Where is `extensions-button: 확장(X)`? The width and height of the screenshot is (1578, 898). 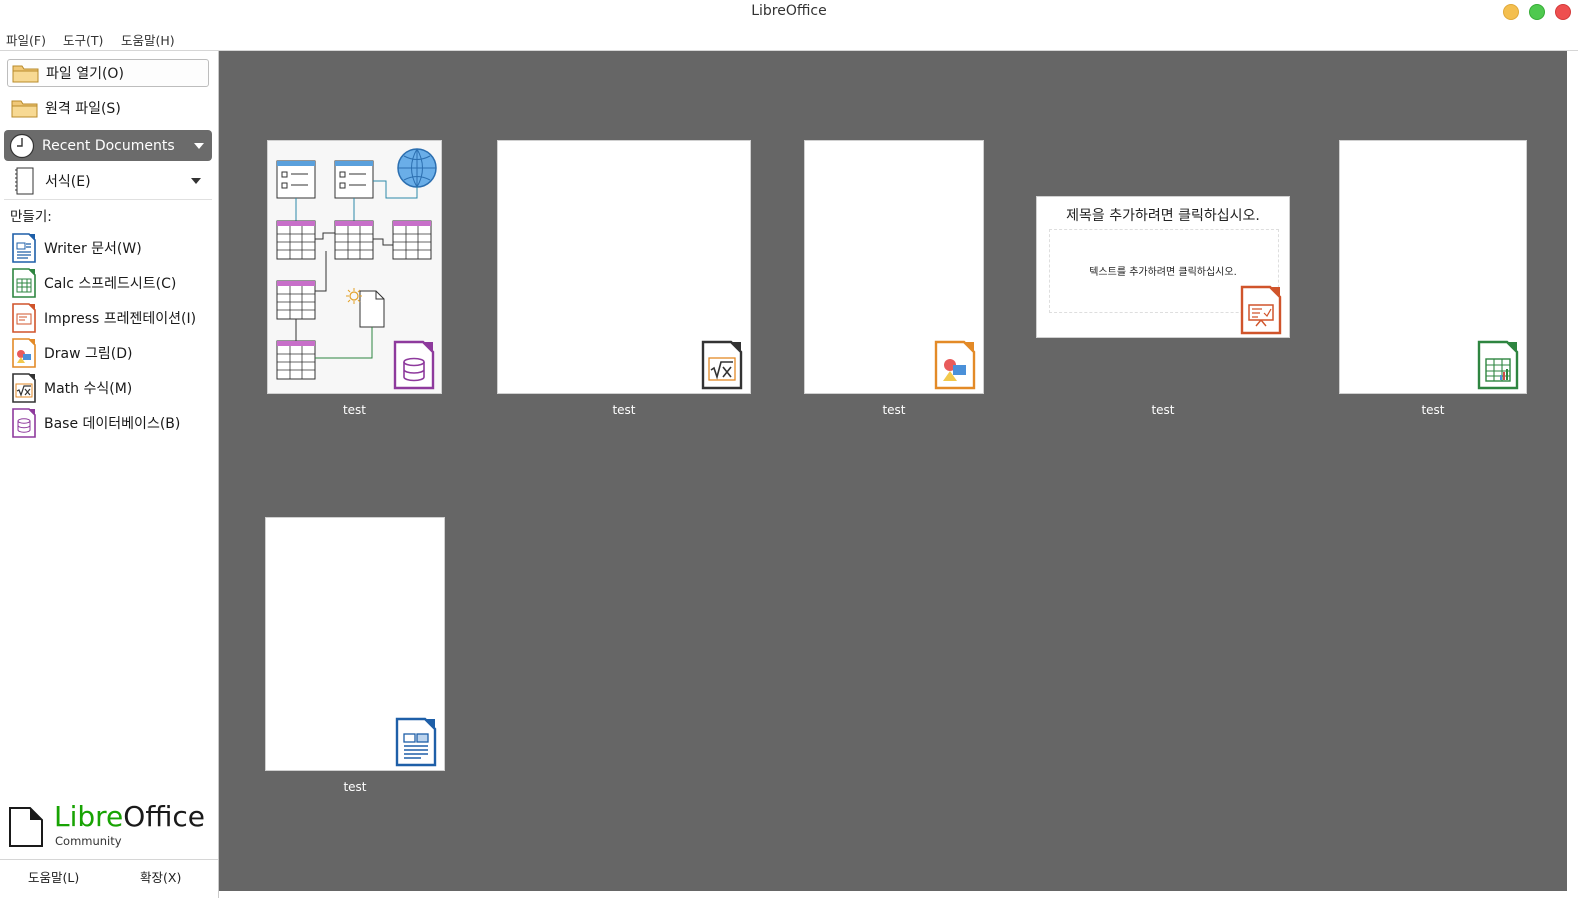 extensions-button: 확장(X) is located at coordinates (160, 876).